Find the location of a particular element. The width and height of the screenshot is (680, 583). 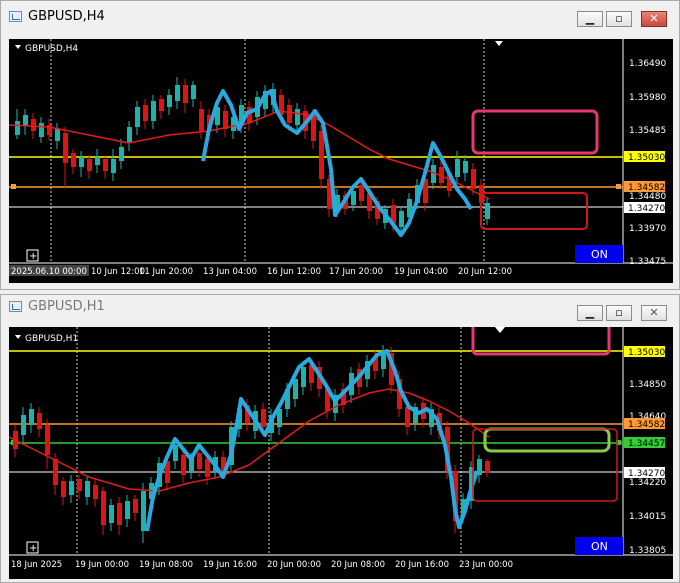

price-label: 1.36490 is located at coordinates (647, 64).